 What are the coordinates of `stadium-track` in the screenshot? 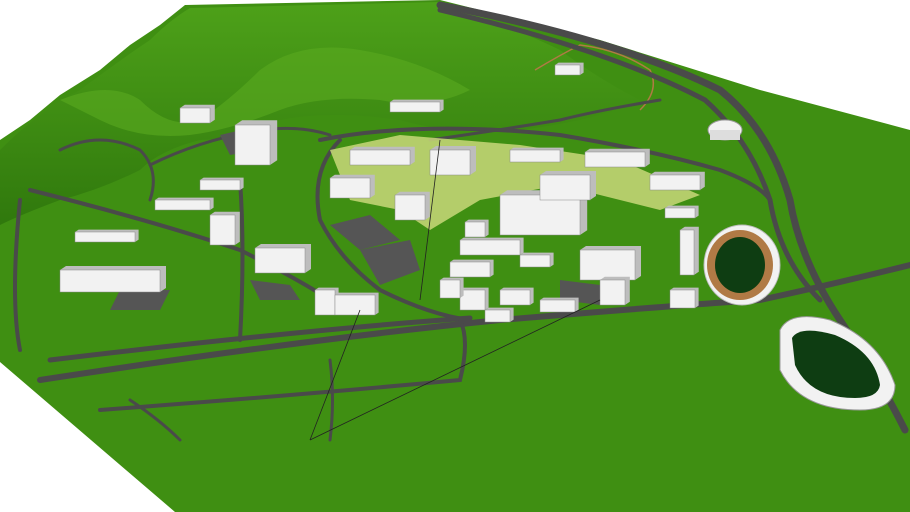 It's located at (742, 265).